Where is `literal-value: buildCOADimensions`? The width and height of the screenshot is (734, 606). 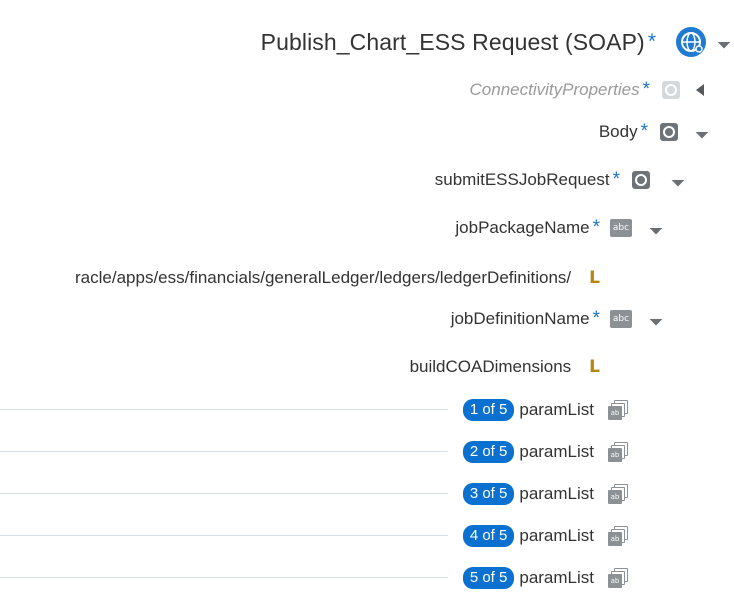
literal-value: buildCOADimensions is located at coordinates (490, 366).